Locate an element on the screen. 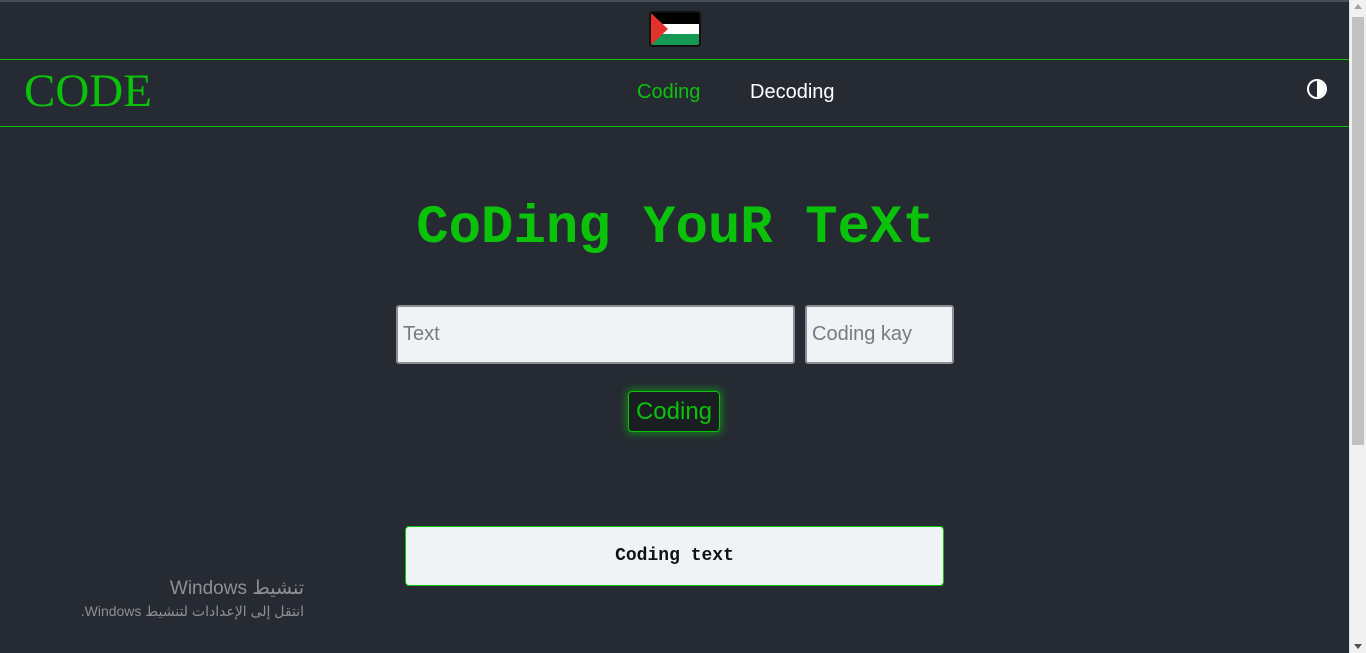 The image size is (1366, 653). activation-watermark-subtitle: انتقل إلى الإعدادات لتنشيط Windows. is located at coordinates (192, 611).